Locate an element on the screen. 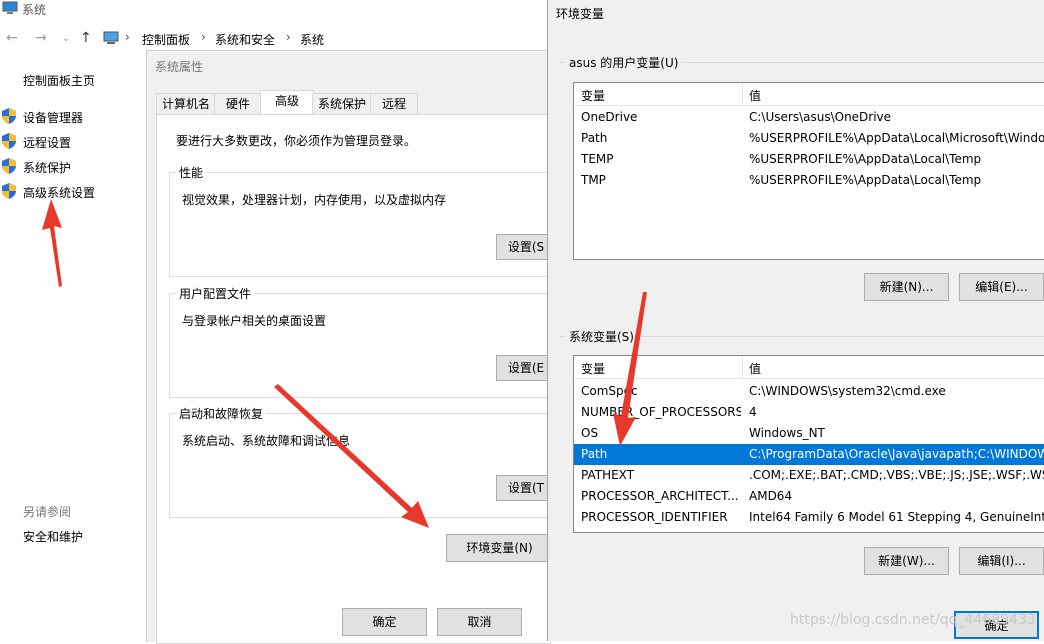  computer-icon is located at coordinates (10, 7).